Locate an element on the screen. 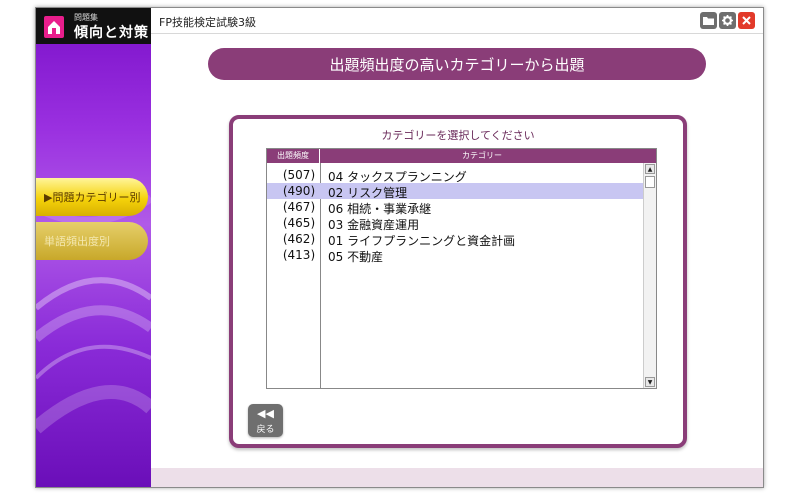 Image resolution: width=800 pixels, height=500 pixels. row-category: 05 不動産 is located at coordinates (356, 257).